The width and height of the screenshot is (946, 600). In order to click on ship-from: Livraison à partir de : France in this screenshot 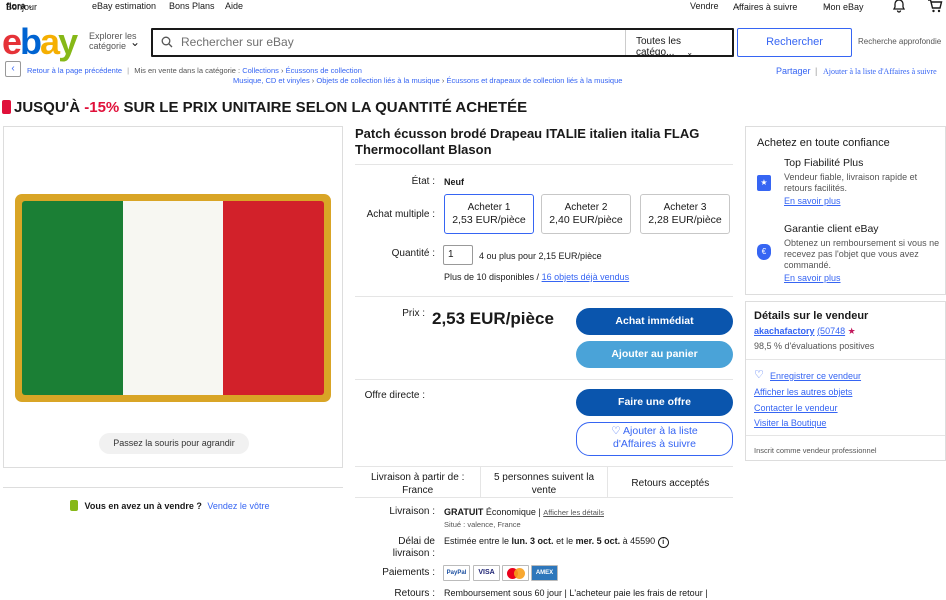, I will do `click(418, 482)`.